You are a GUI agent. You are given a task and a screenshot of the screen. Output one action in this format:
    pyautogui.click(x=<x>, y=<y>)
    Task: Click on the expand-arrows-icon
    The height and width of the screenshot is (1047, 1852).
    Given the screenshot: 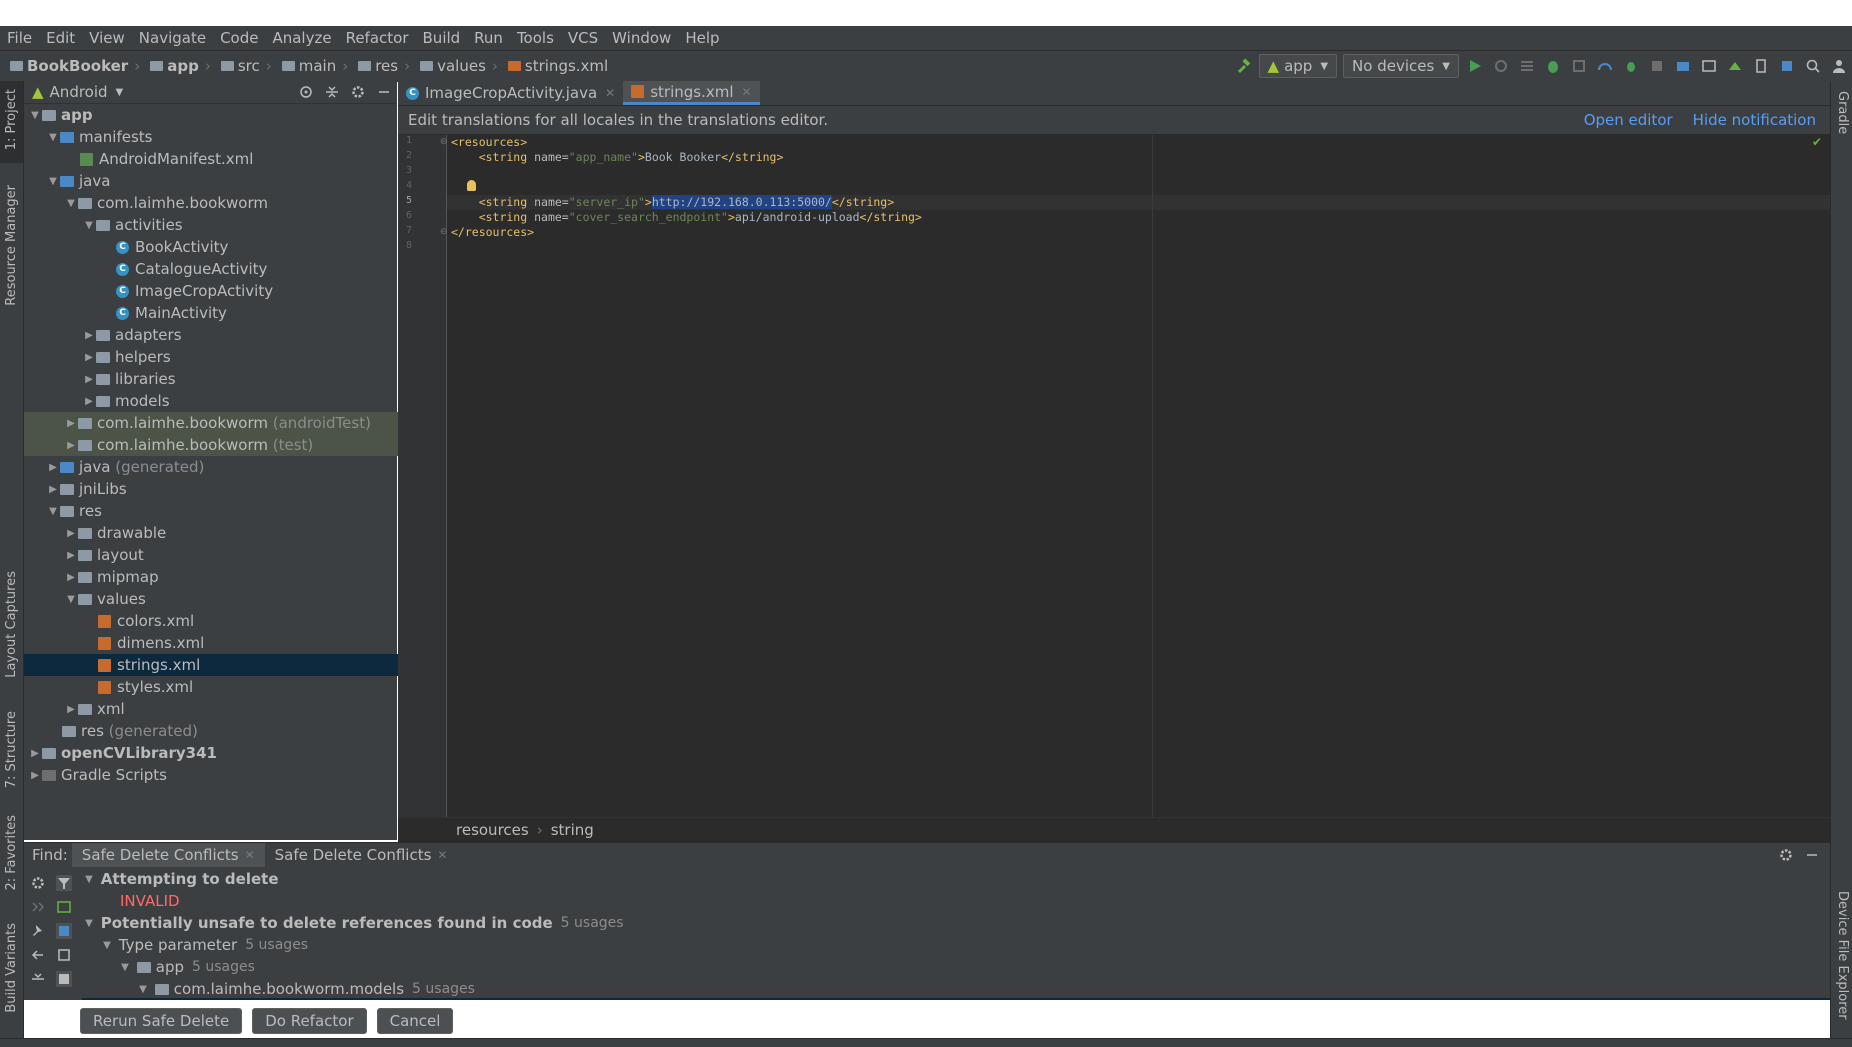 What is the action you would take?
    pyautogui.click(x=38, y=907)
    